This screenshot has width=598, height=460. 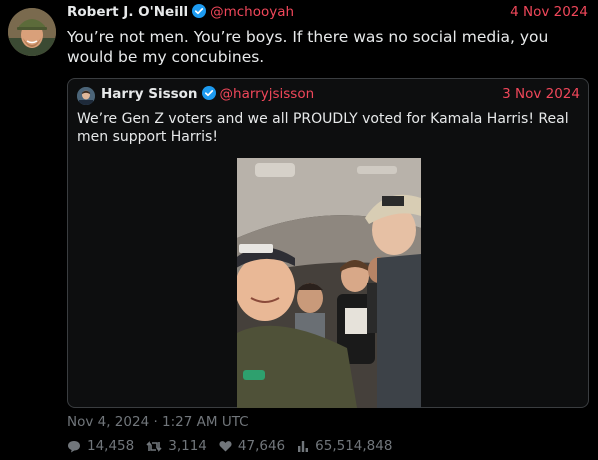 I want to click on tweet-stats: 14,458 3,114 47,646 65,514,848, so click(x=229, y=446).